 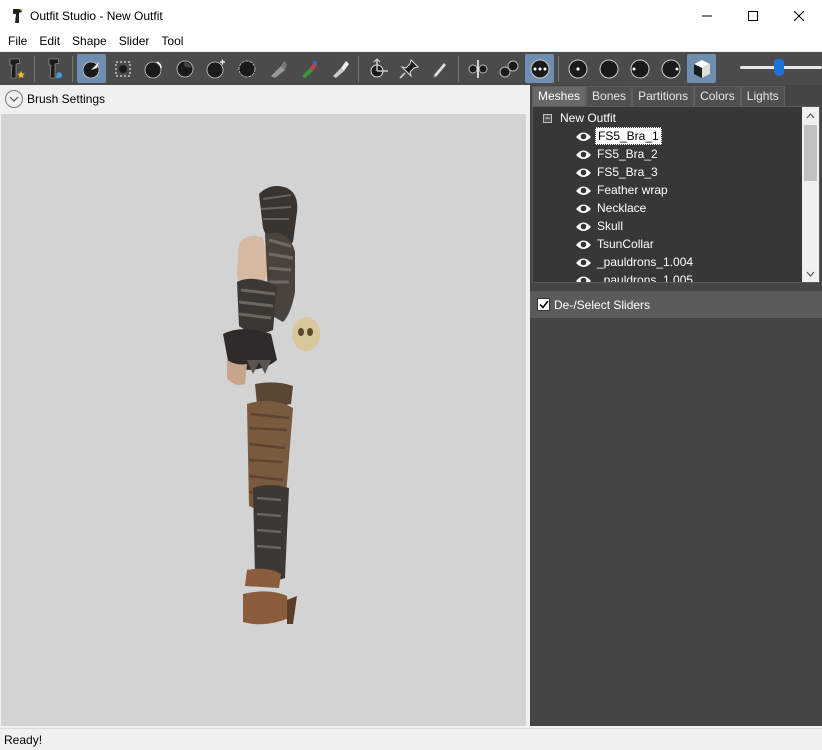 I want to click on mesh-label: FS5_Bra_2, so click(x=627, y=154).